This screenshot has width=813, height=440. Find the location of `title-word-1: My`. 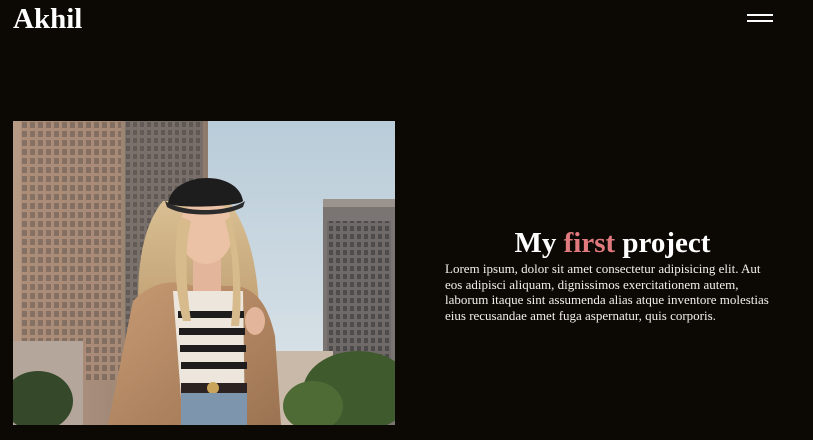

title-word-1: My is located at coordinates (535, 243).